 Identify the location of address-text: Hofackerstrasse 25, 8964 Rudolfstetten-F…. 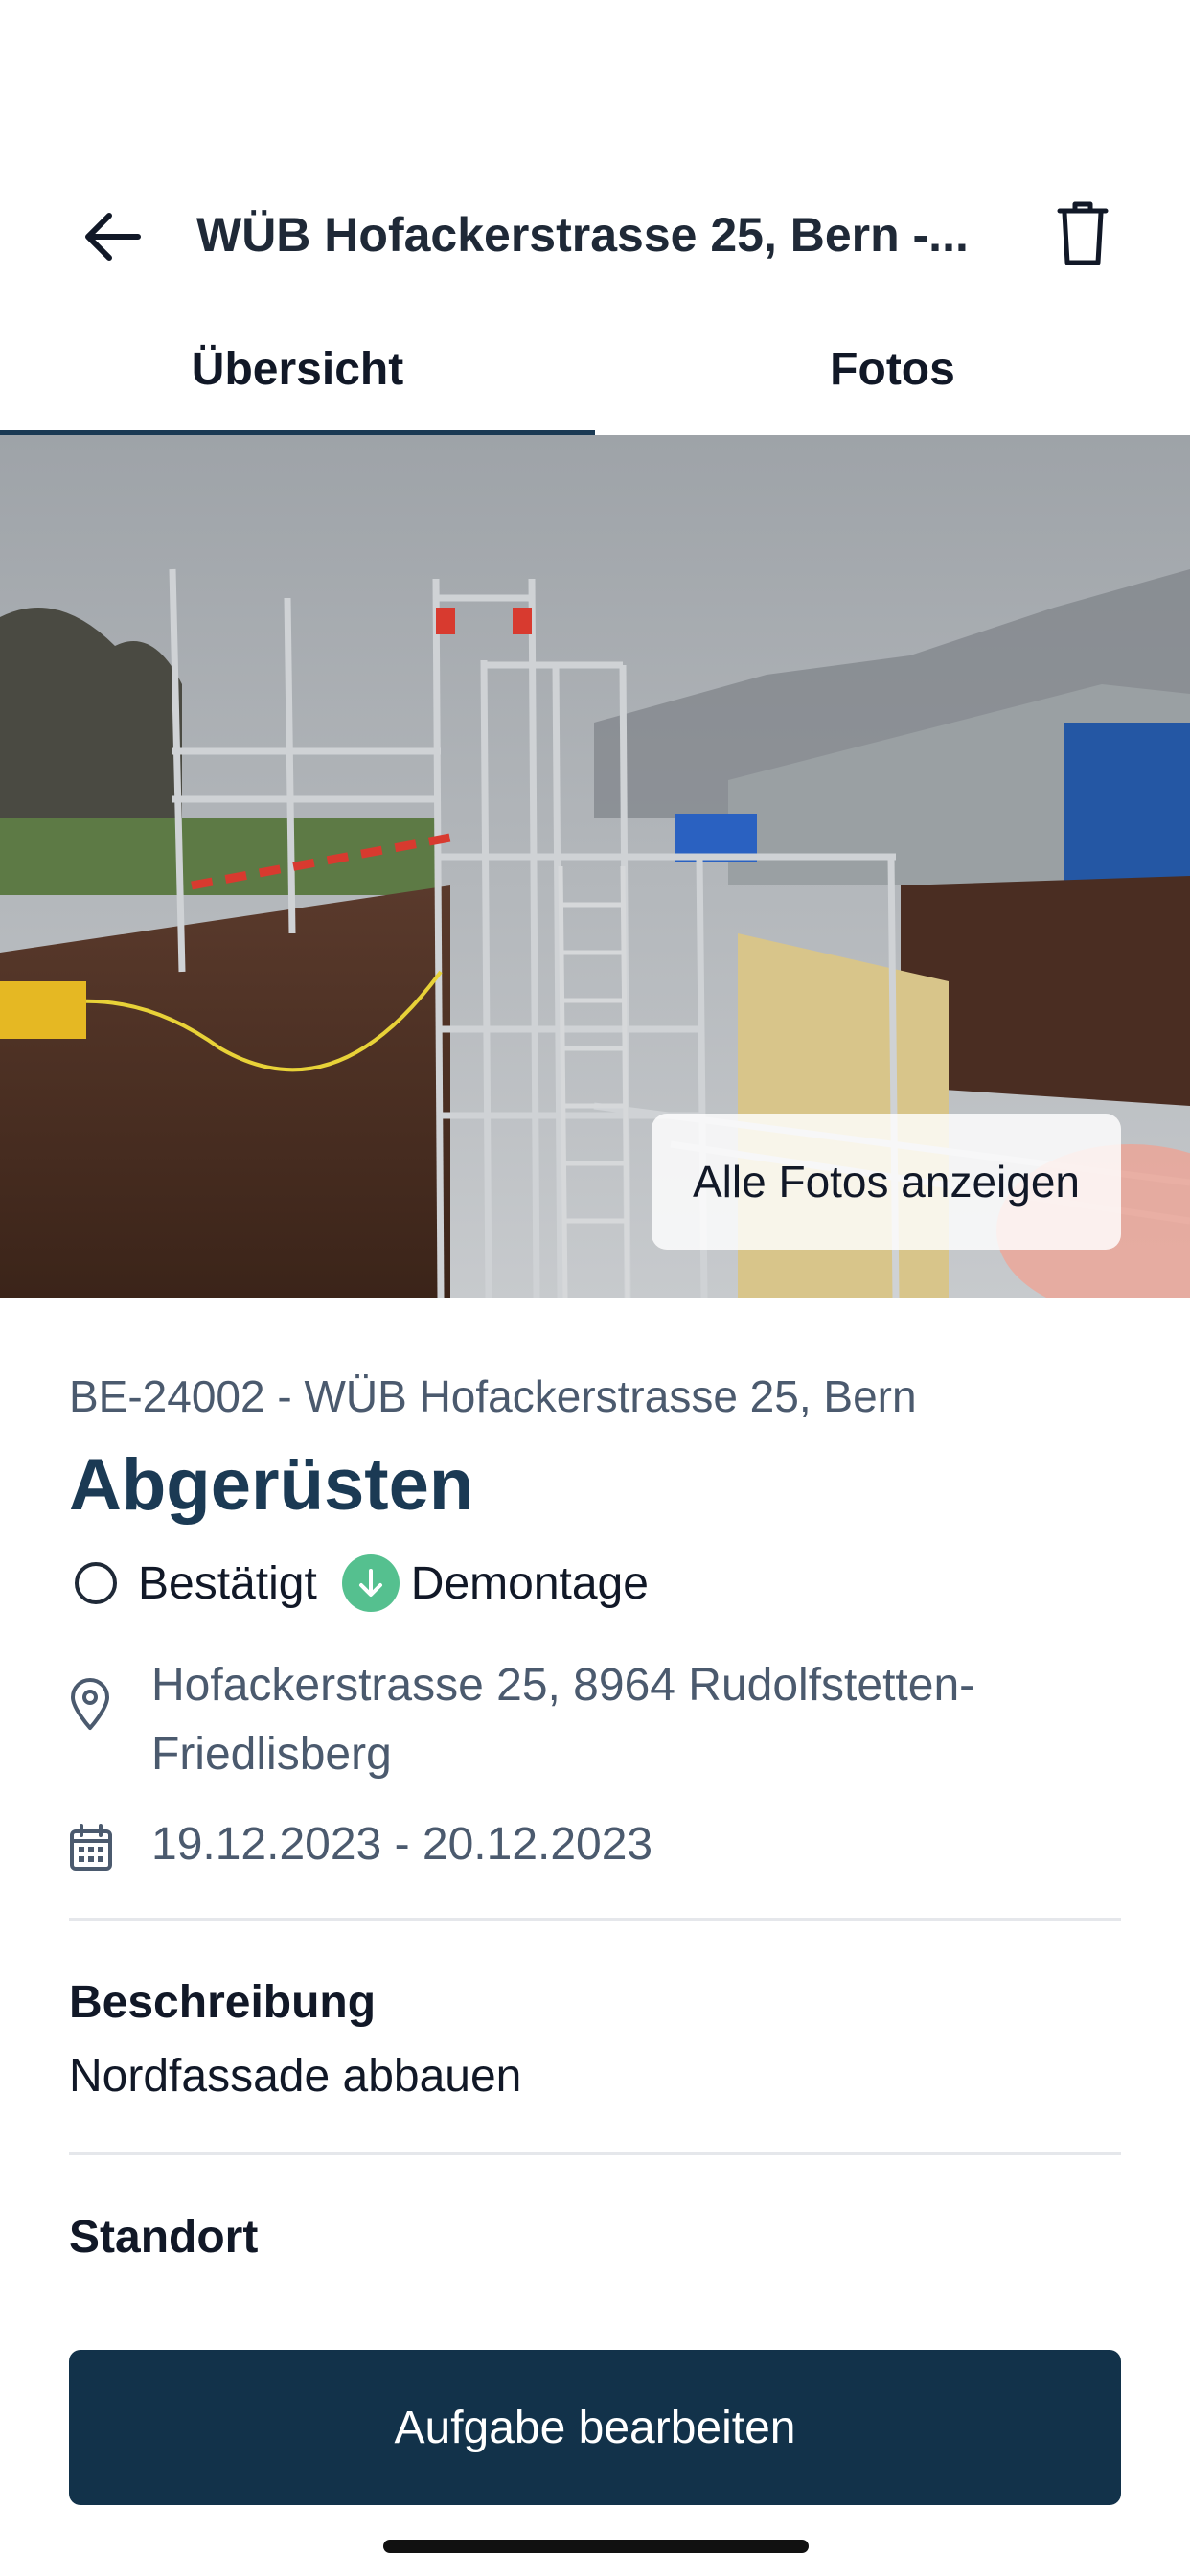
(563, 1720).